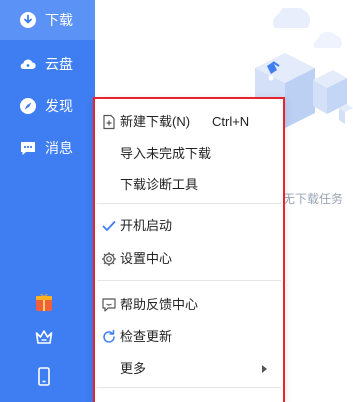 This screenshot has width=353, height=402. I want to click on mobile-icon, so click(44, 376).